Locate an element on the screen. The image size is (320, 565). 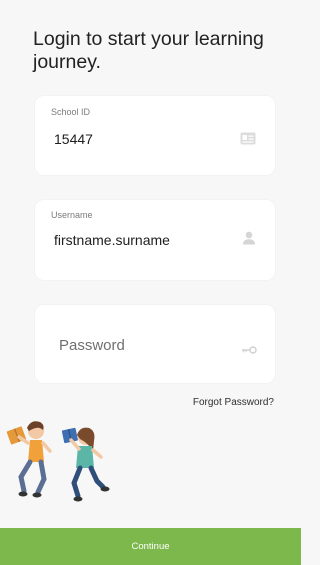
username-label: Username is located at coordinates (72, 215).